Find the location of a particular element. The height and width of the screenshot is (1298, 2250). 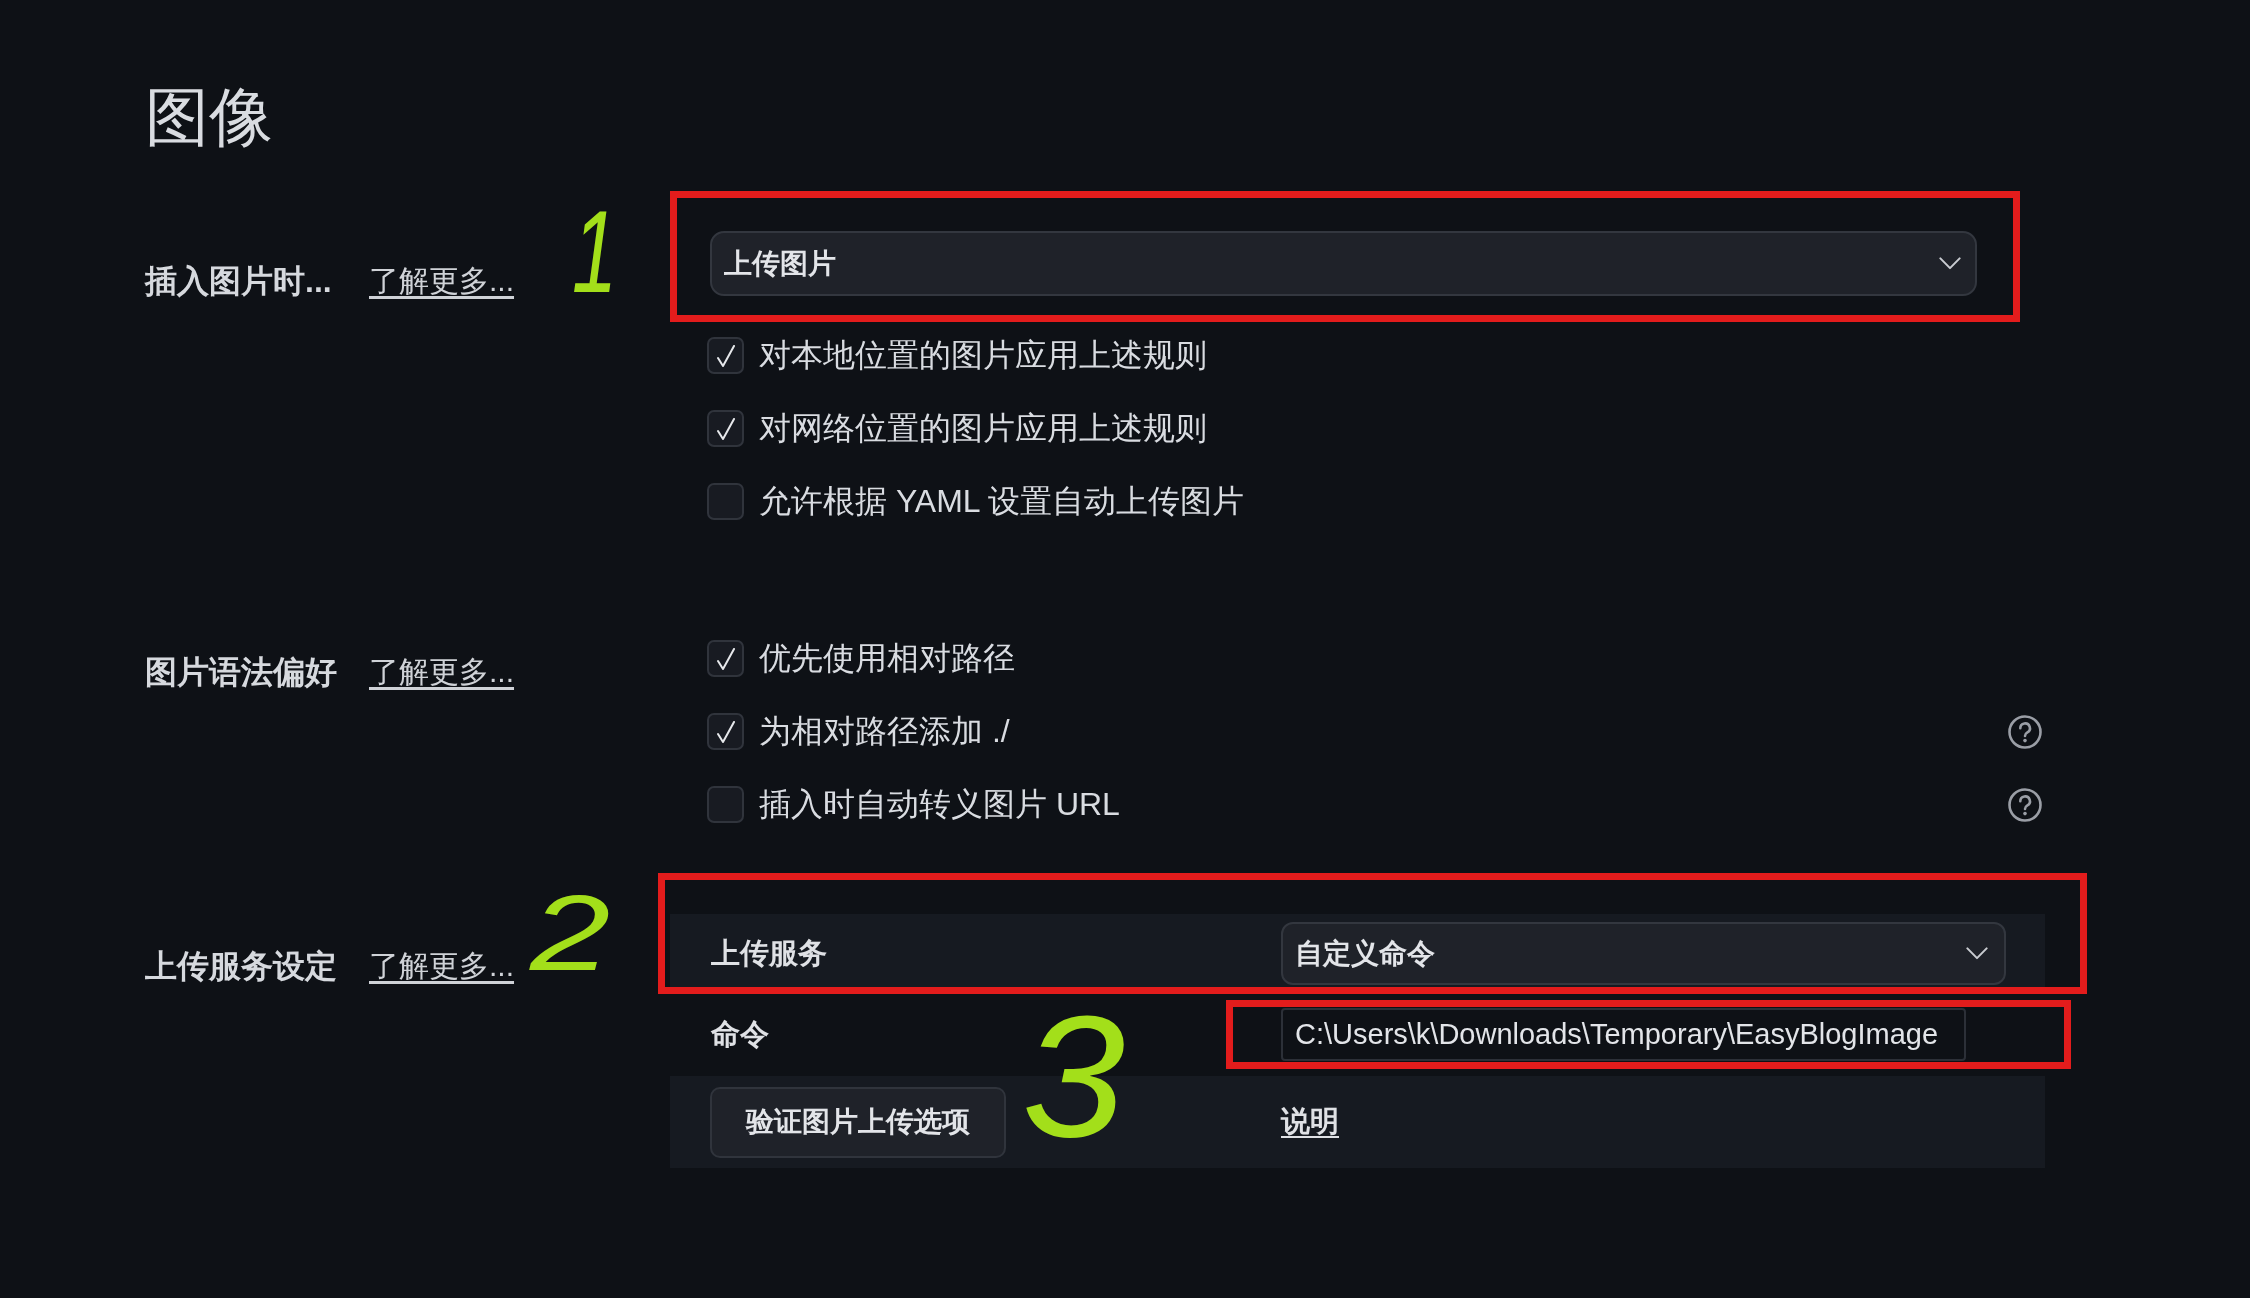

dropdown: 自定义命令 is located at coordinates (1643, 953).